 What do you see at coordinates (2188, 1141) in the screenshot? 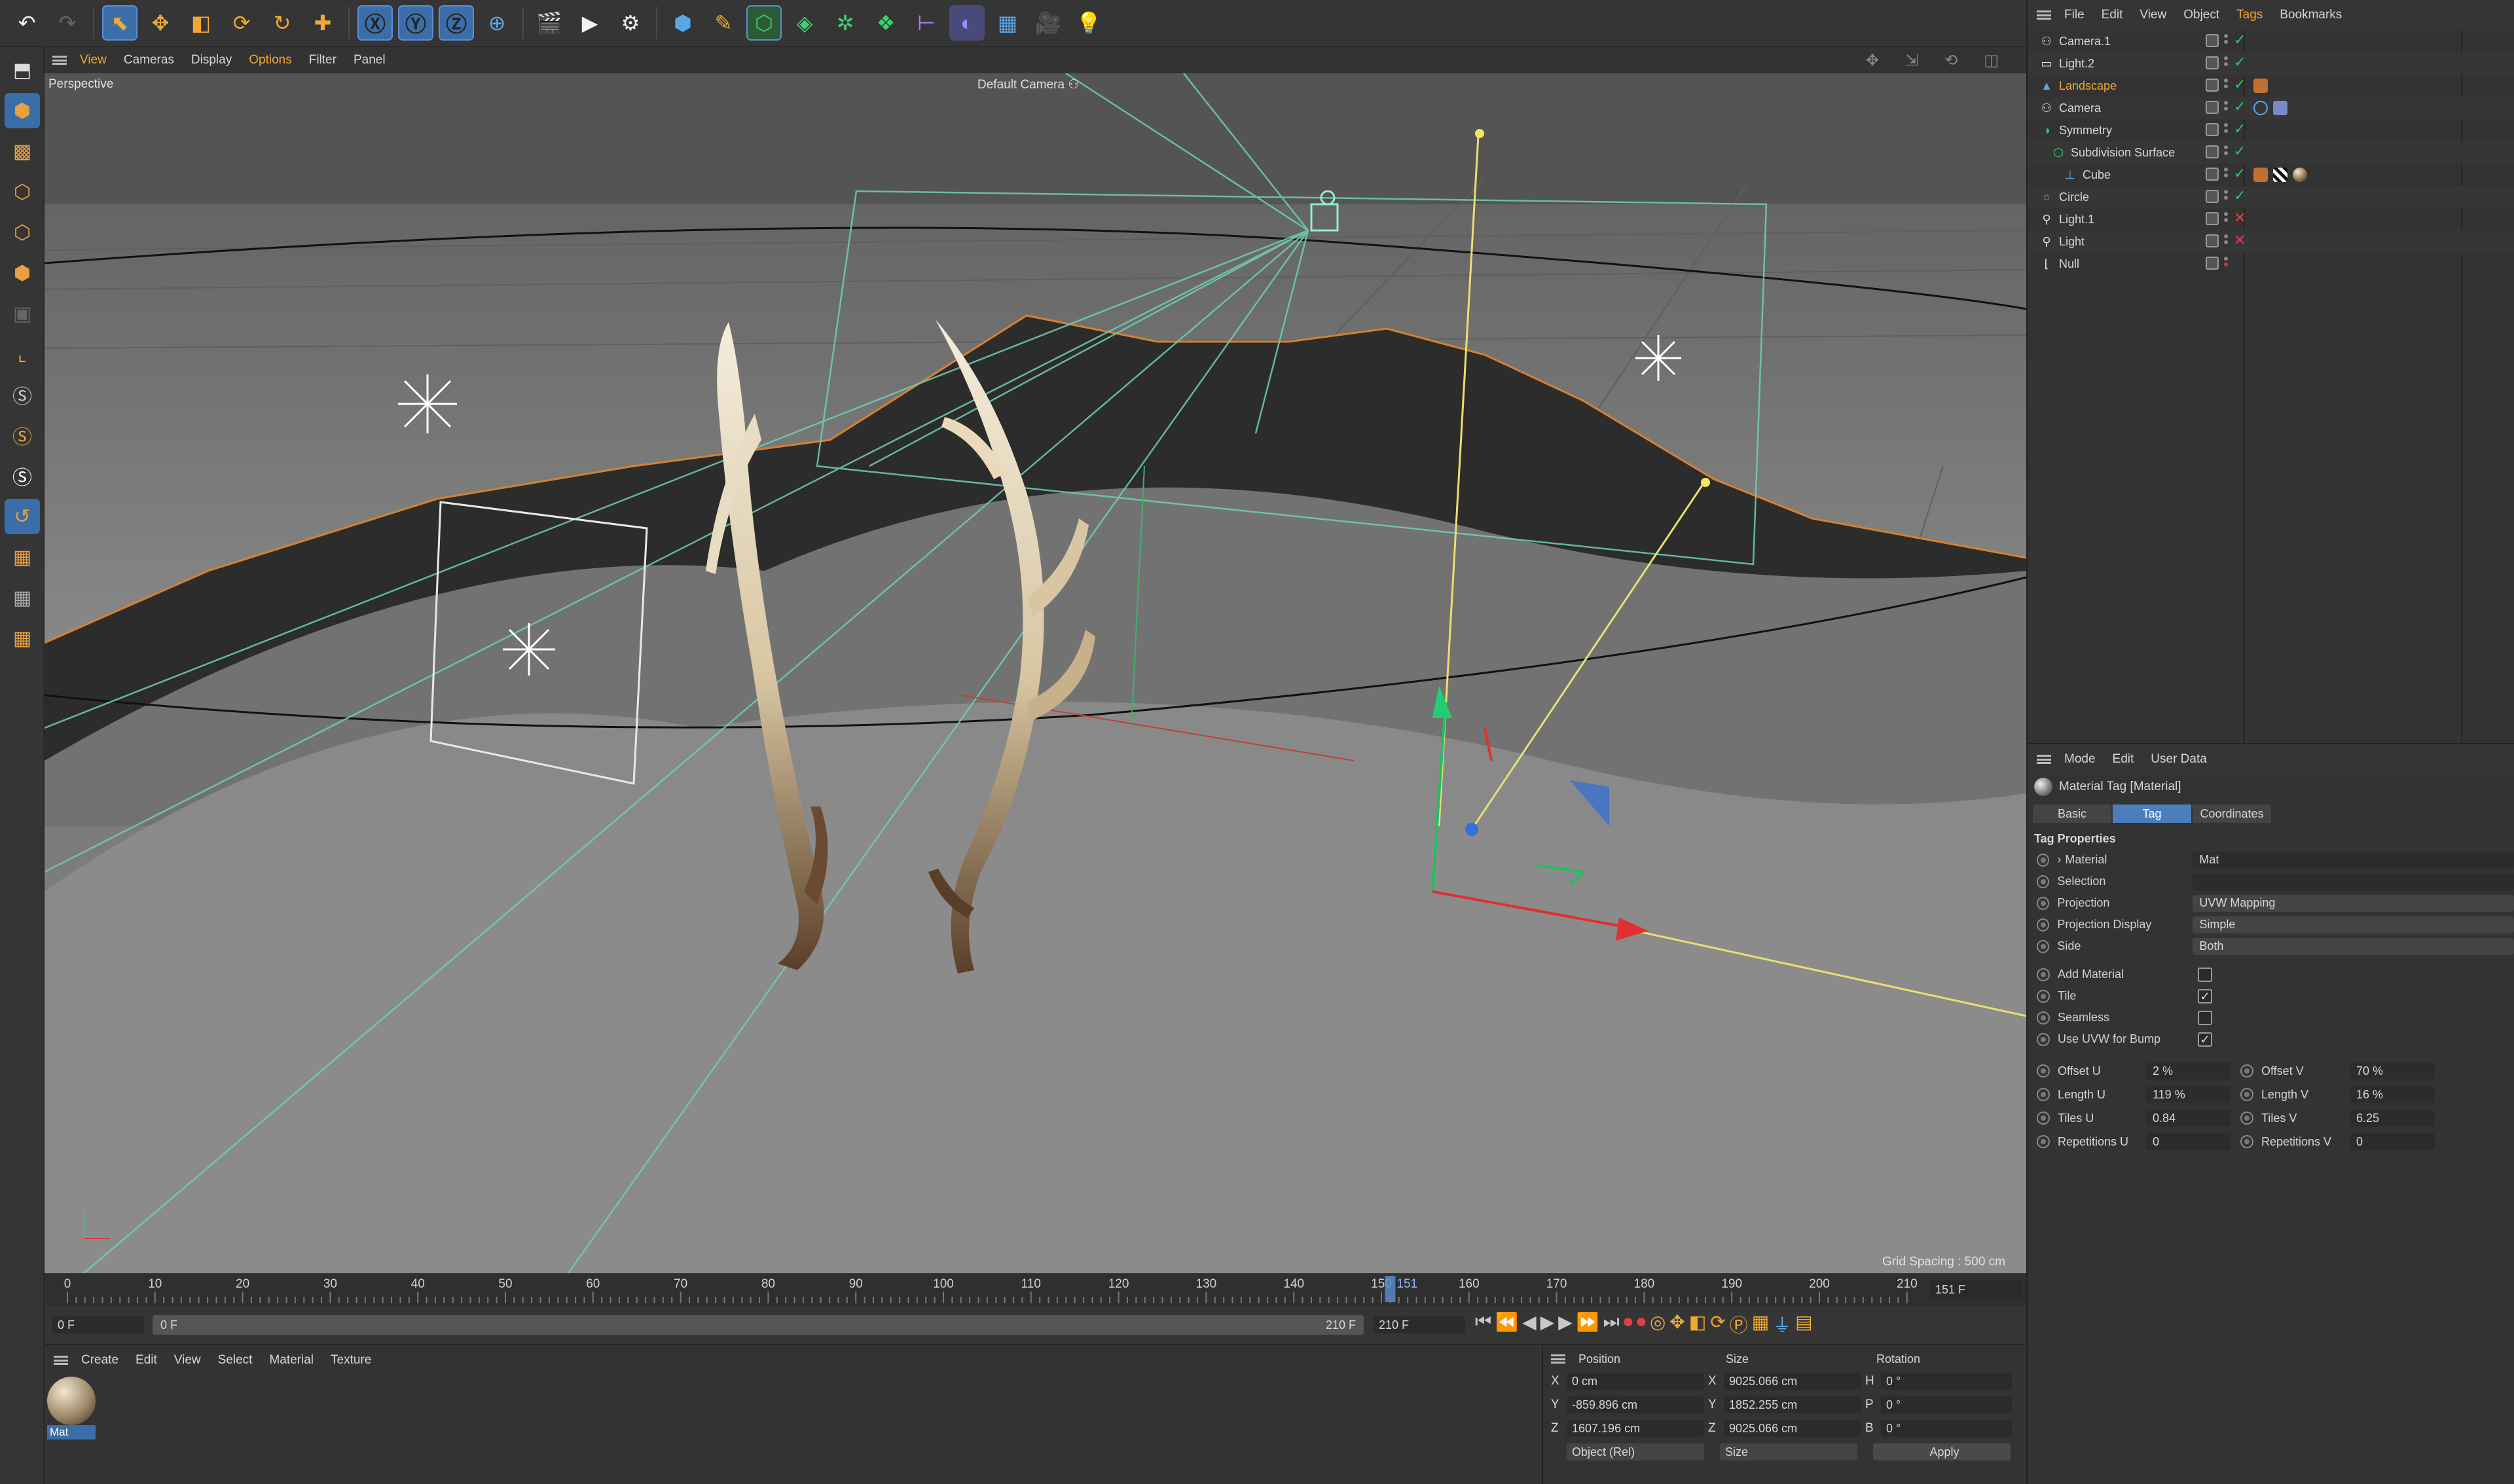
I see `rep-u-field: 0` at bounding box center [2188, 1141].